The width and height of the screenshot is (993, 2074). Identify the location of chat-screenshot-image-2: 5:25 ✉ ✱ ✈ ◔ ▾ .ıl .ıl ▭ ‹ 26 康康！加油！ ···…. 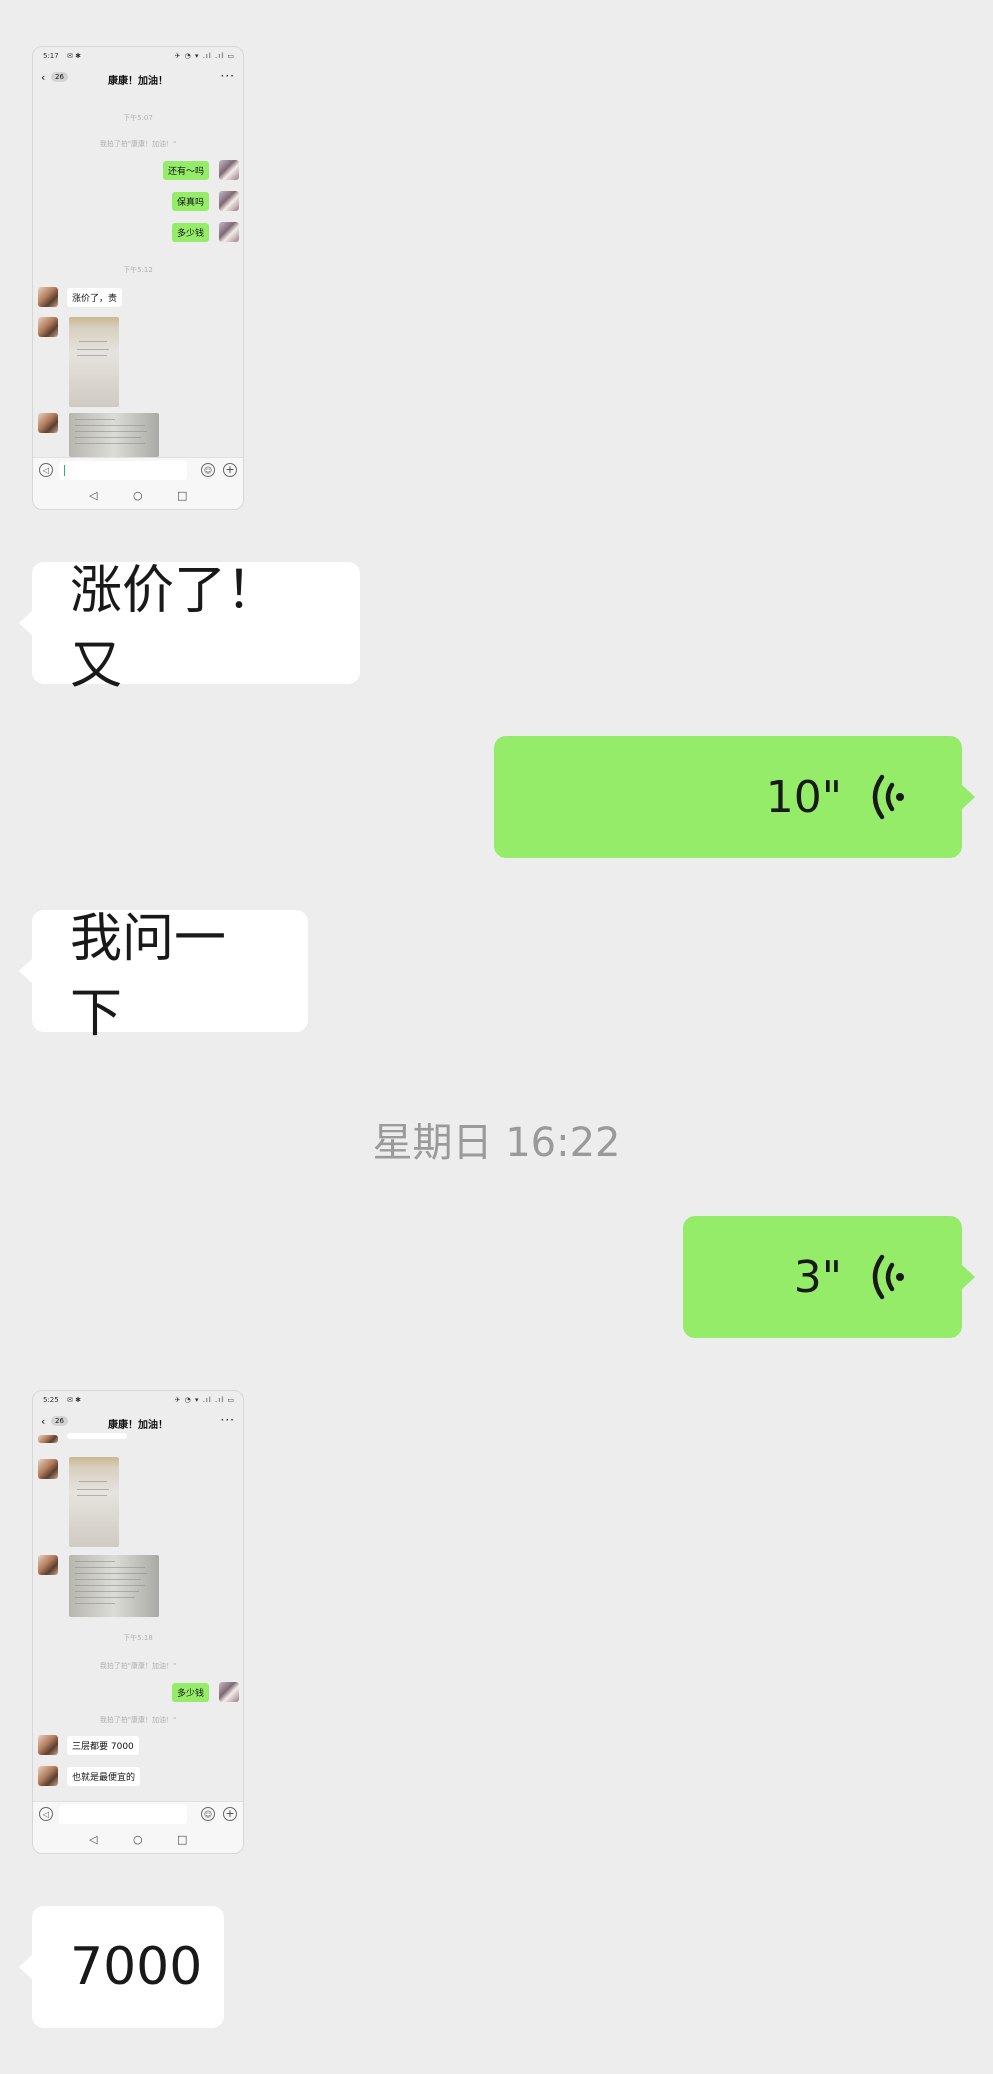
(138, 1622).